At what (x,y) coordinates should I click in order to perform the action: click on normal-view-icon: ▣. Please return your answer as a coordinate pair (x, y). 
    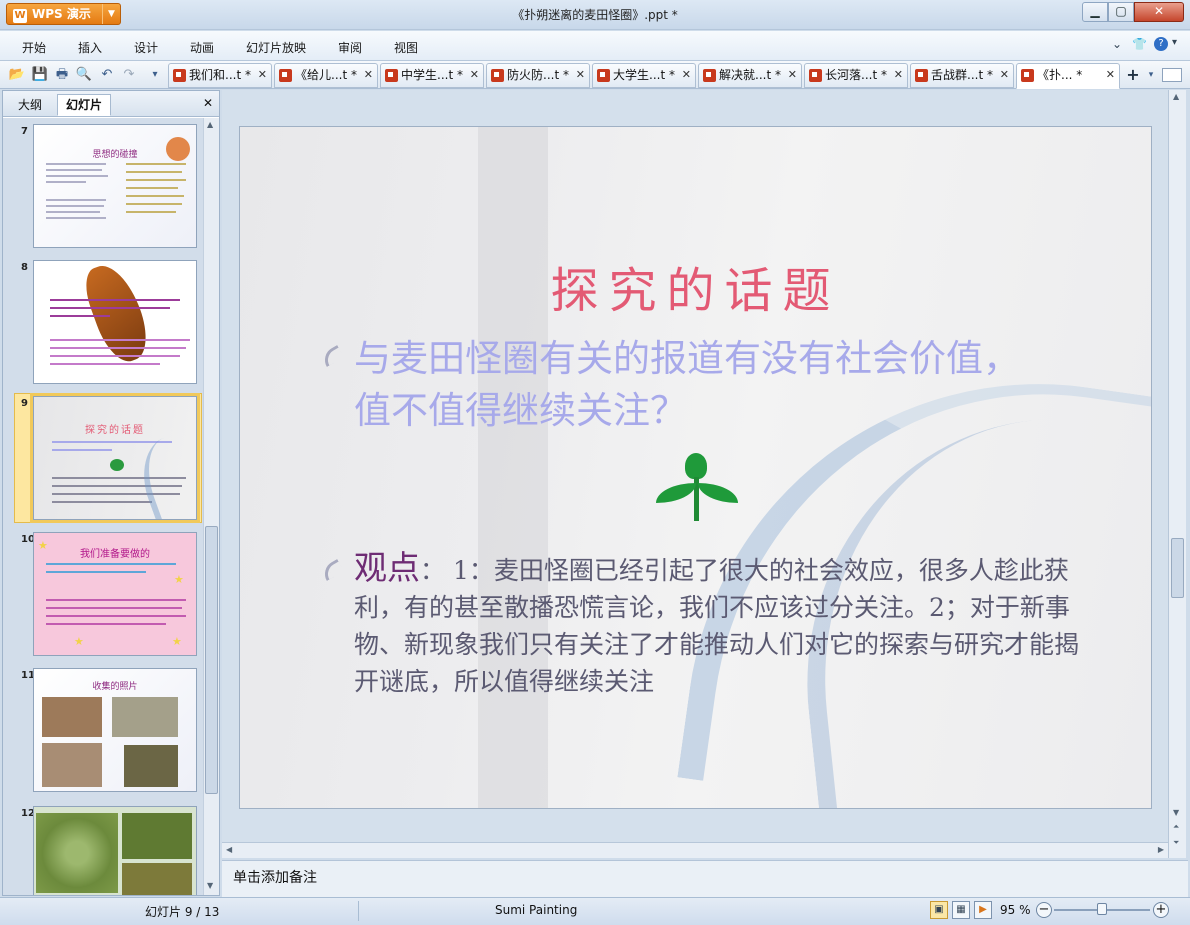
    Looking at the image, I should click on (939, 910).